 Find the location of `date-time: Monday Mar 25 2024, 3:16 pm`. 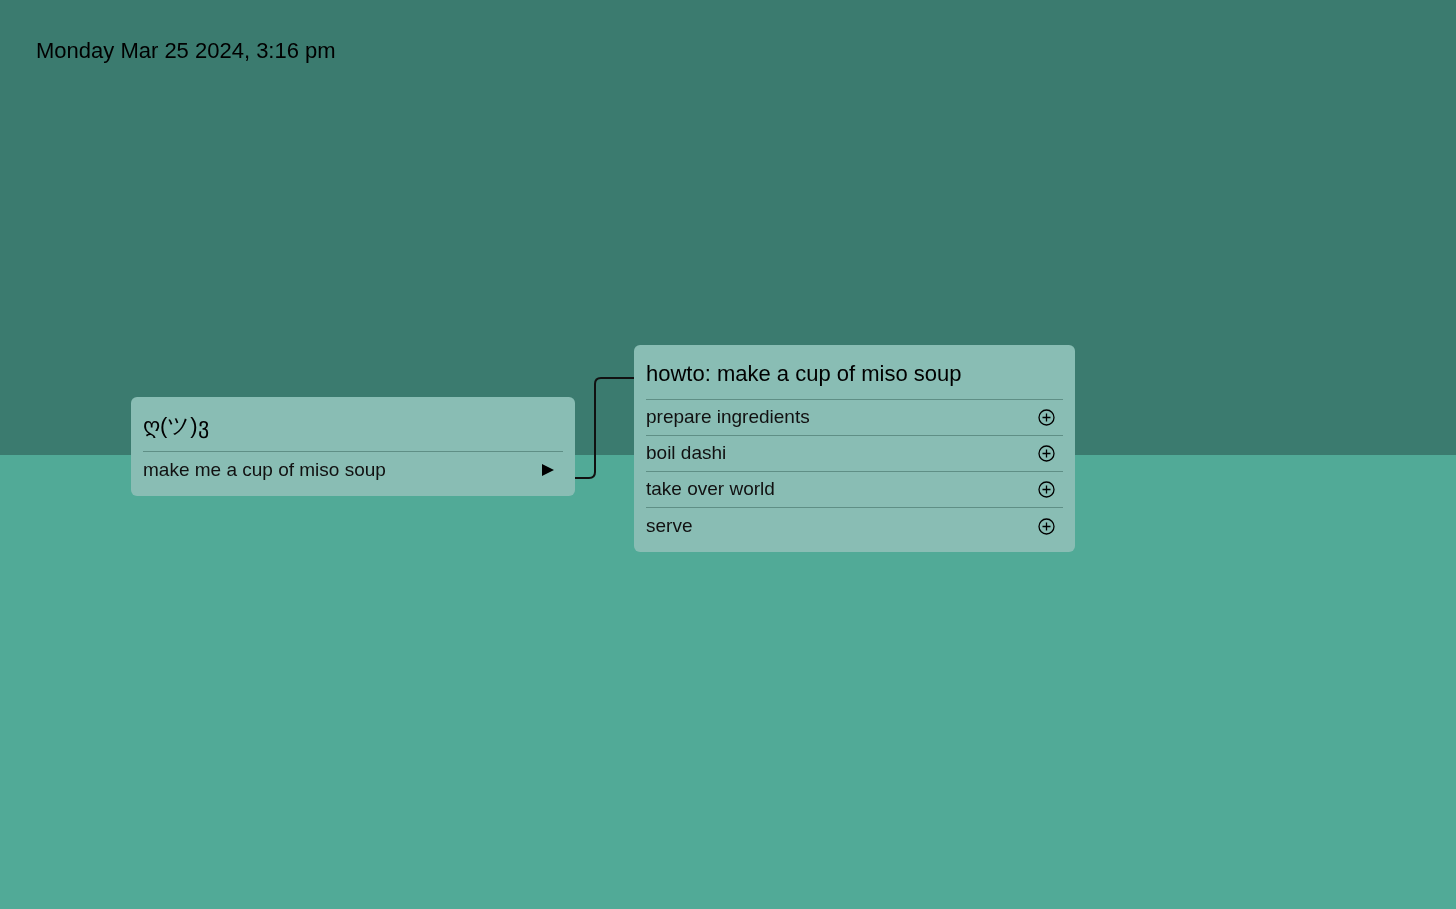

date-time: Monday Mar 25 2024, 3:16 pm is located at coordinates (186, 50).